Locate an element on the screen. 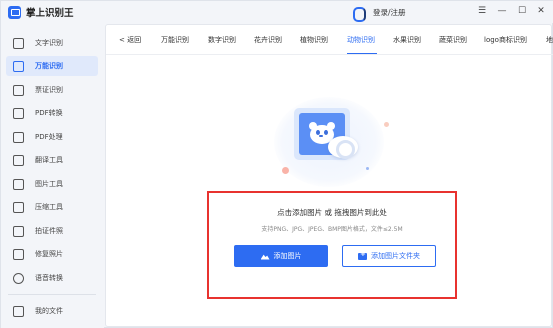 The height and width of the screenshot is (328, 553). sidebar-item-id-photo: 拍证件照 is located at coordinates (52, 231).